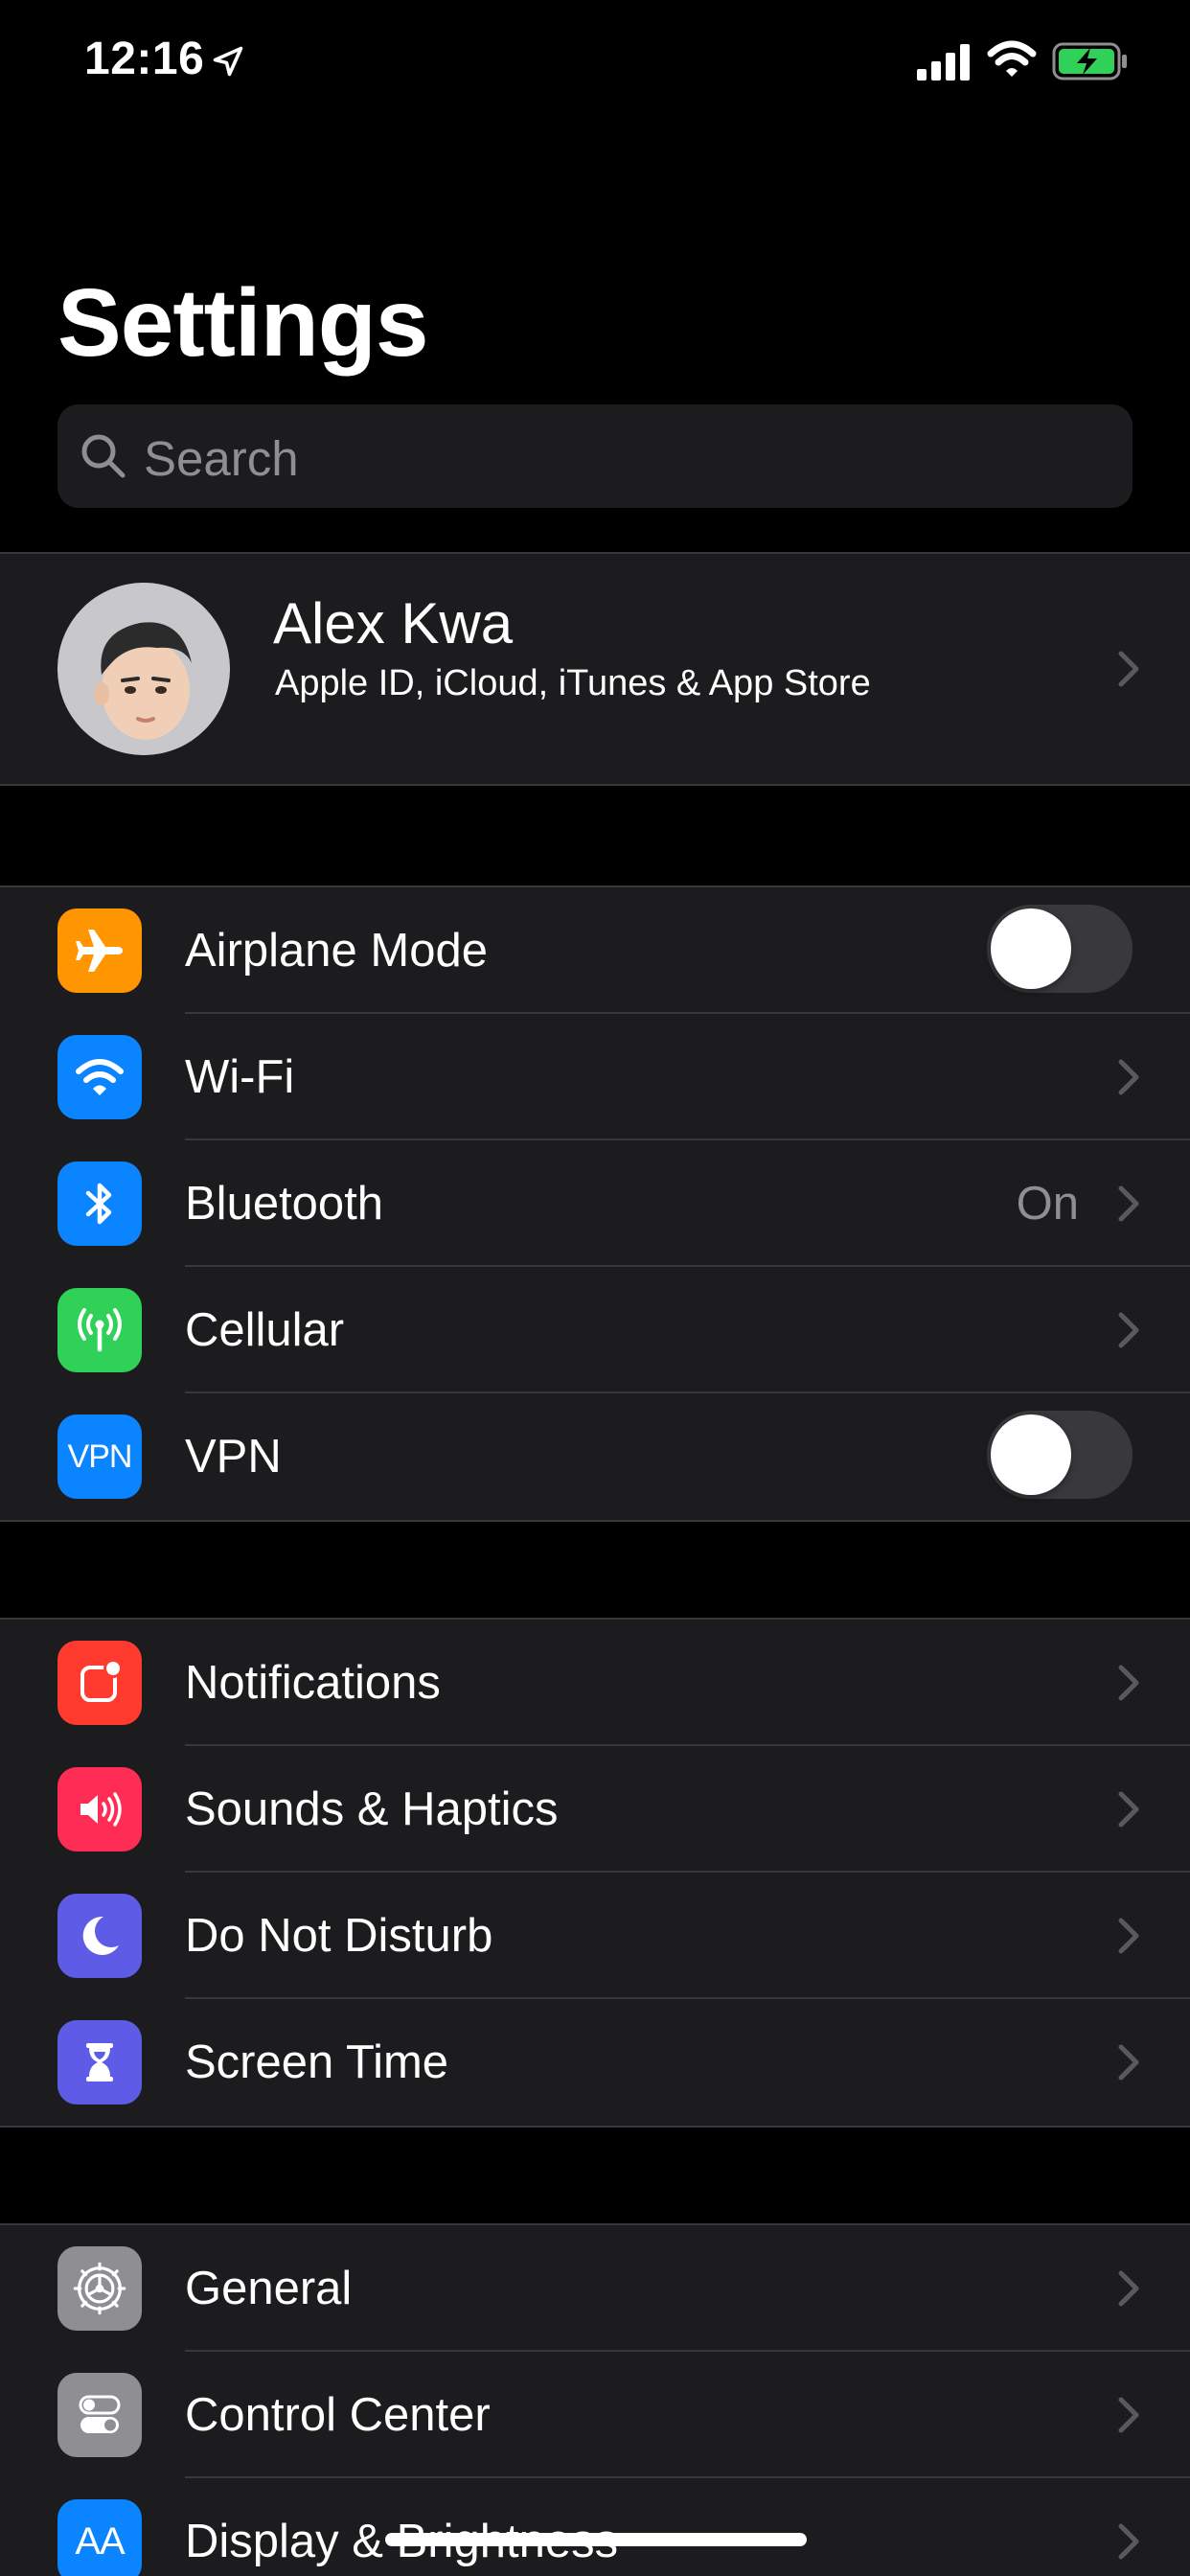  I want to click on wifi-icon, so click(99, 1077).